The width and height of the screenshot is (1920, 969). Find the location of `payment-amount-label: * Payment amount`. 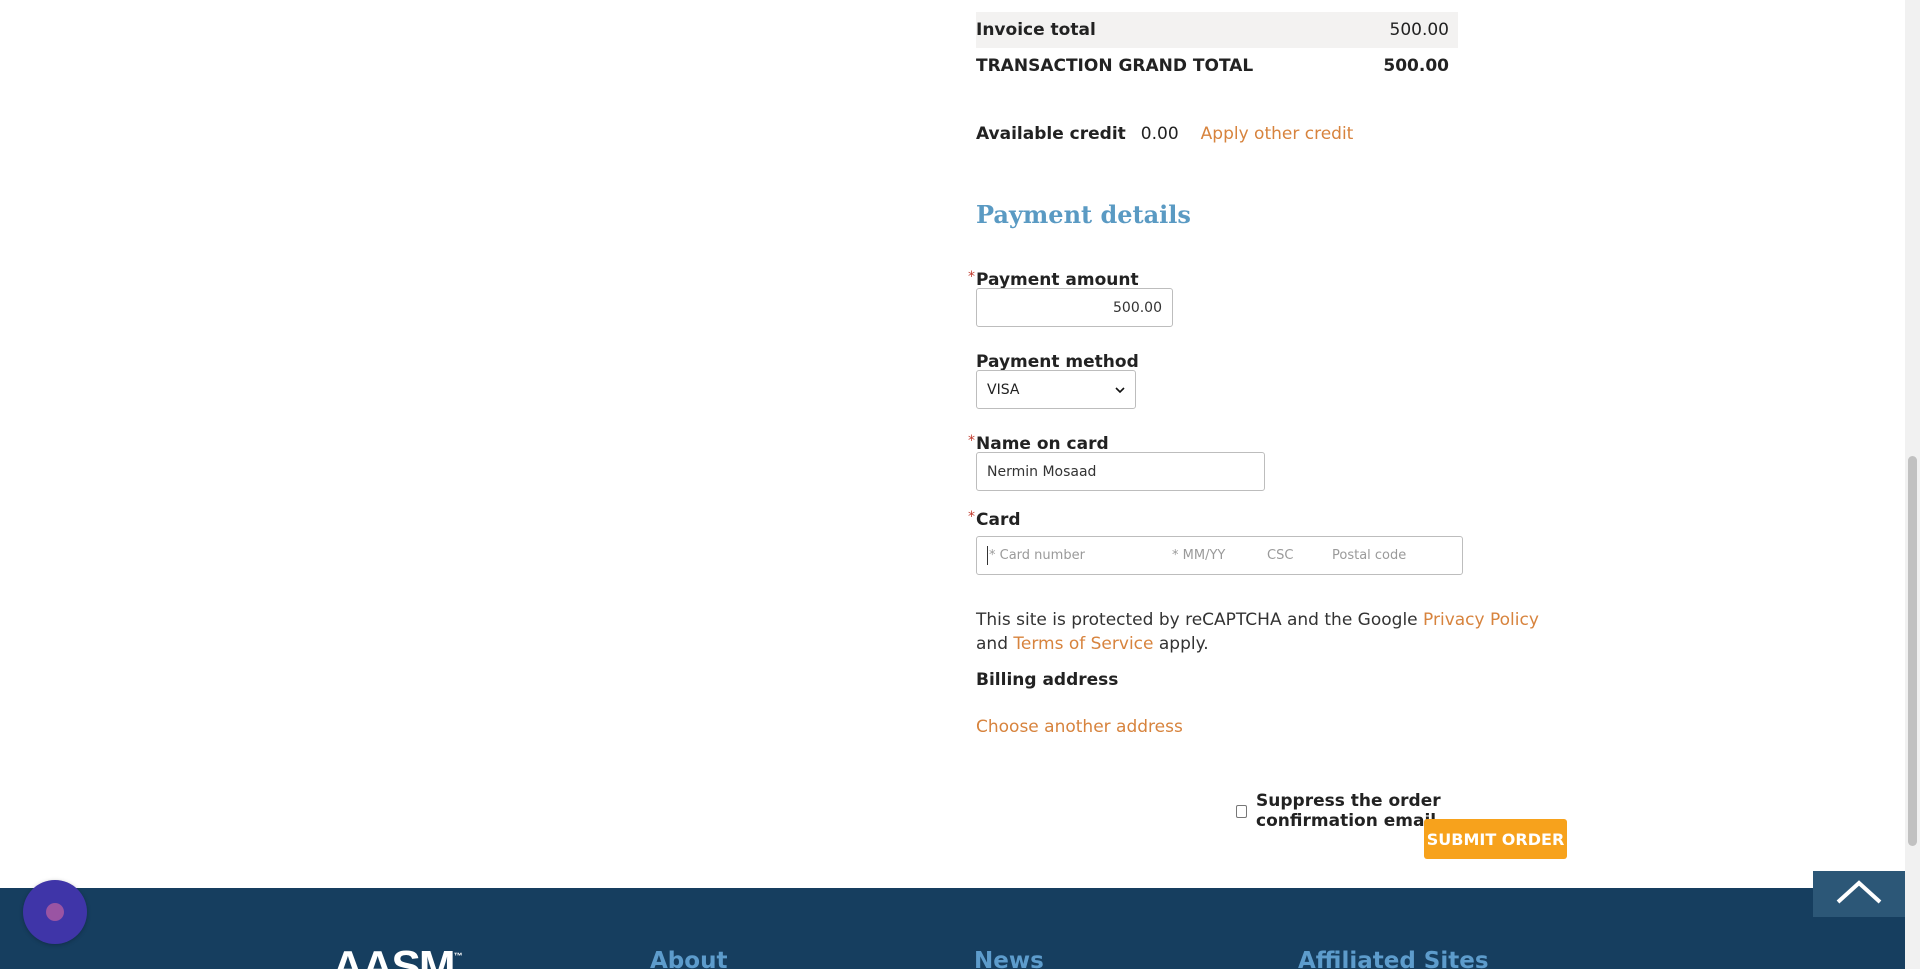

payment-amount-label: * Payment amount is located at coordinates (1053, 279).